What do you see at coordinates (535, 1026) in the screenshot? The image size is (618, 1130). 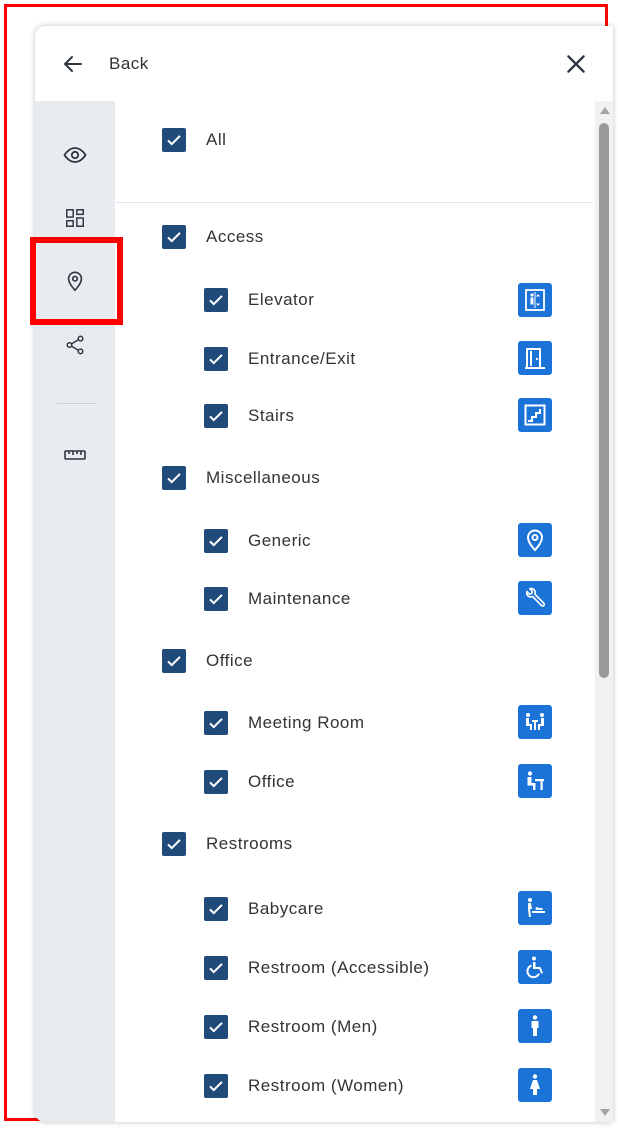 I see `man-icon` at bounding box center [535, 1026].